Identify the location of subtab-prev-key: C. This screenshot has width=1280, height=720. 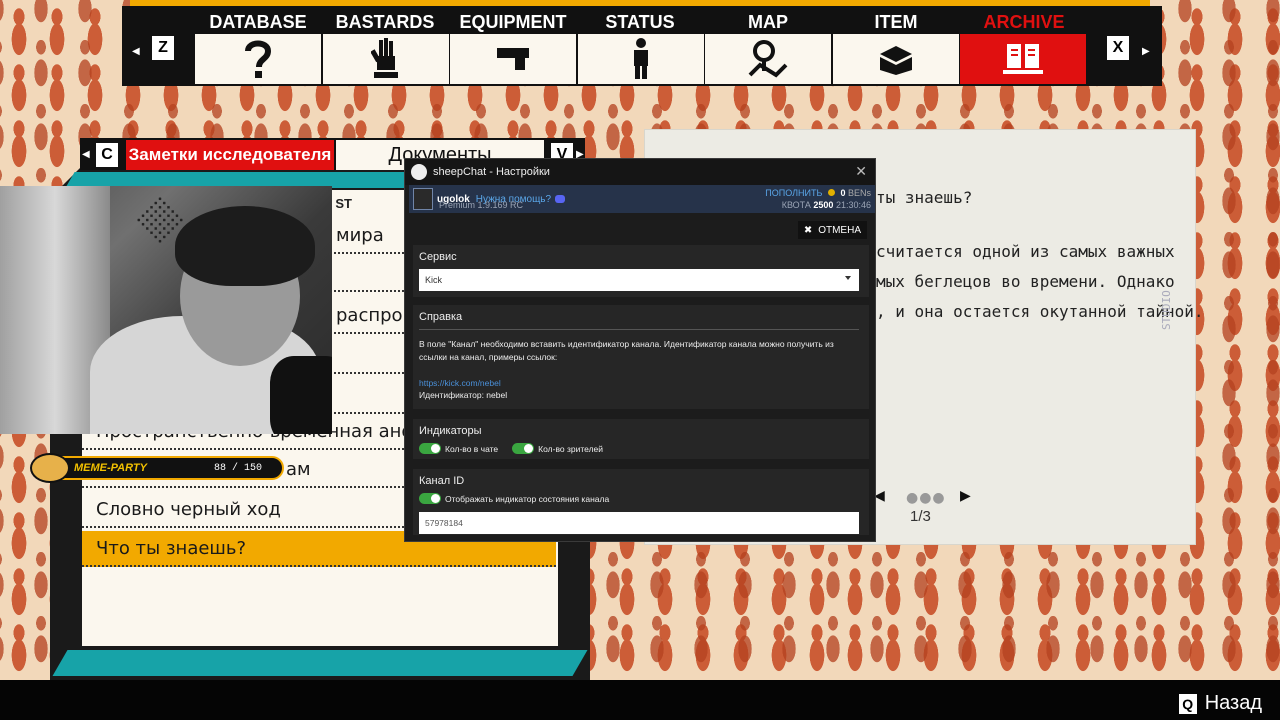
(107, 155).